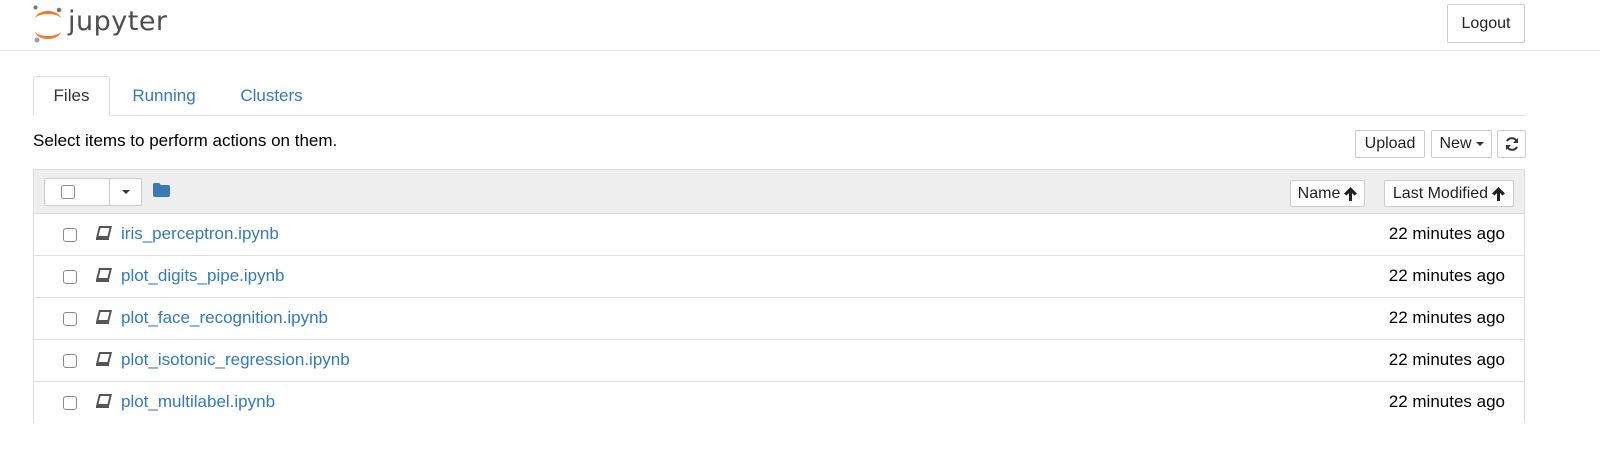  What do you see at coordinates (1319, 193) in the screenshot?
I see `sort-name-label: Name` at bounding box center [1319, 193].